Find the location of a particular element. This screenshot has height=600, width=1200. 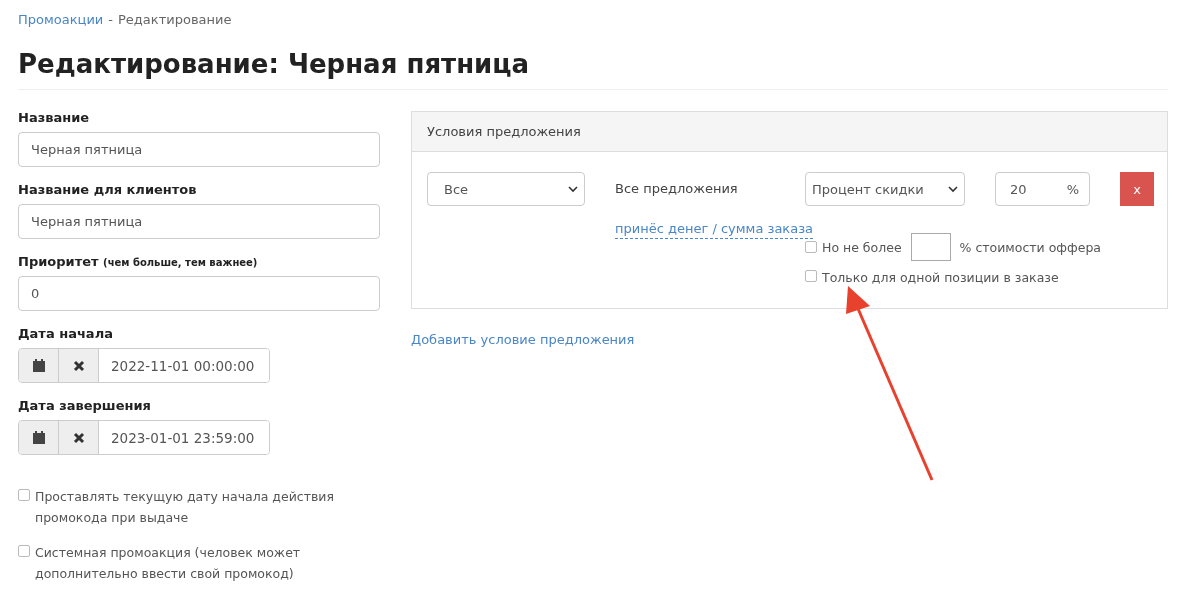

checkbox-label: Только для одной позиции в заказе is located at coordinates (940, 278).